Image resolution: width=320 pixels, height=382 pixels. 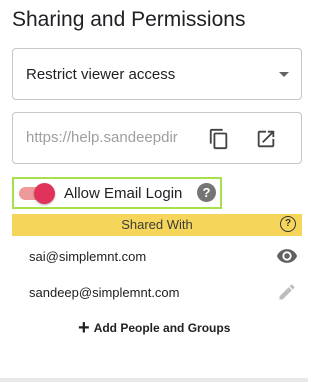 I want to click on pencil-icon, so click(x=287, y=292).